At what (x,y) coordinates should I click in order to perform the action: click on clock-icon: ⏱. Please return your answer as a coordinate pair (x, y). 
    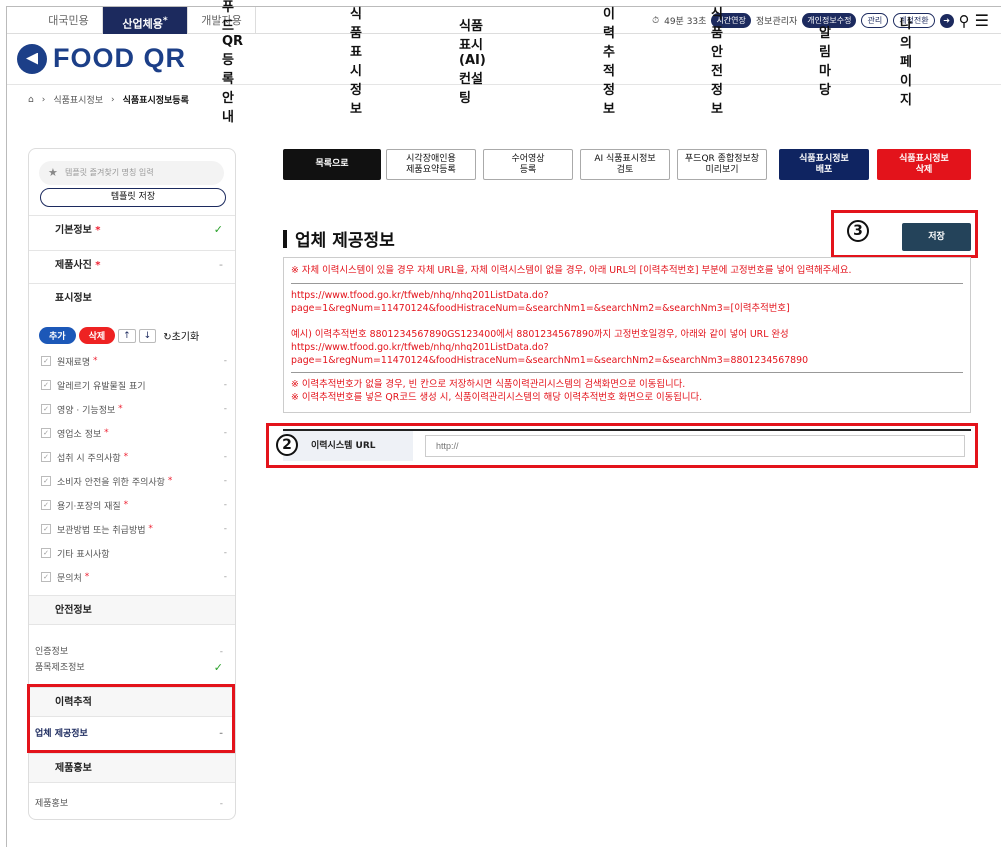
    Looking at the image, I should click on (656, 20).